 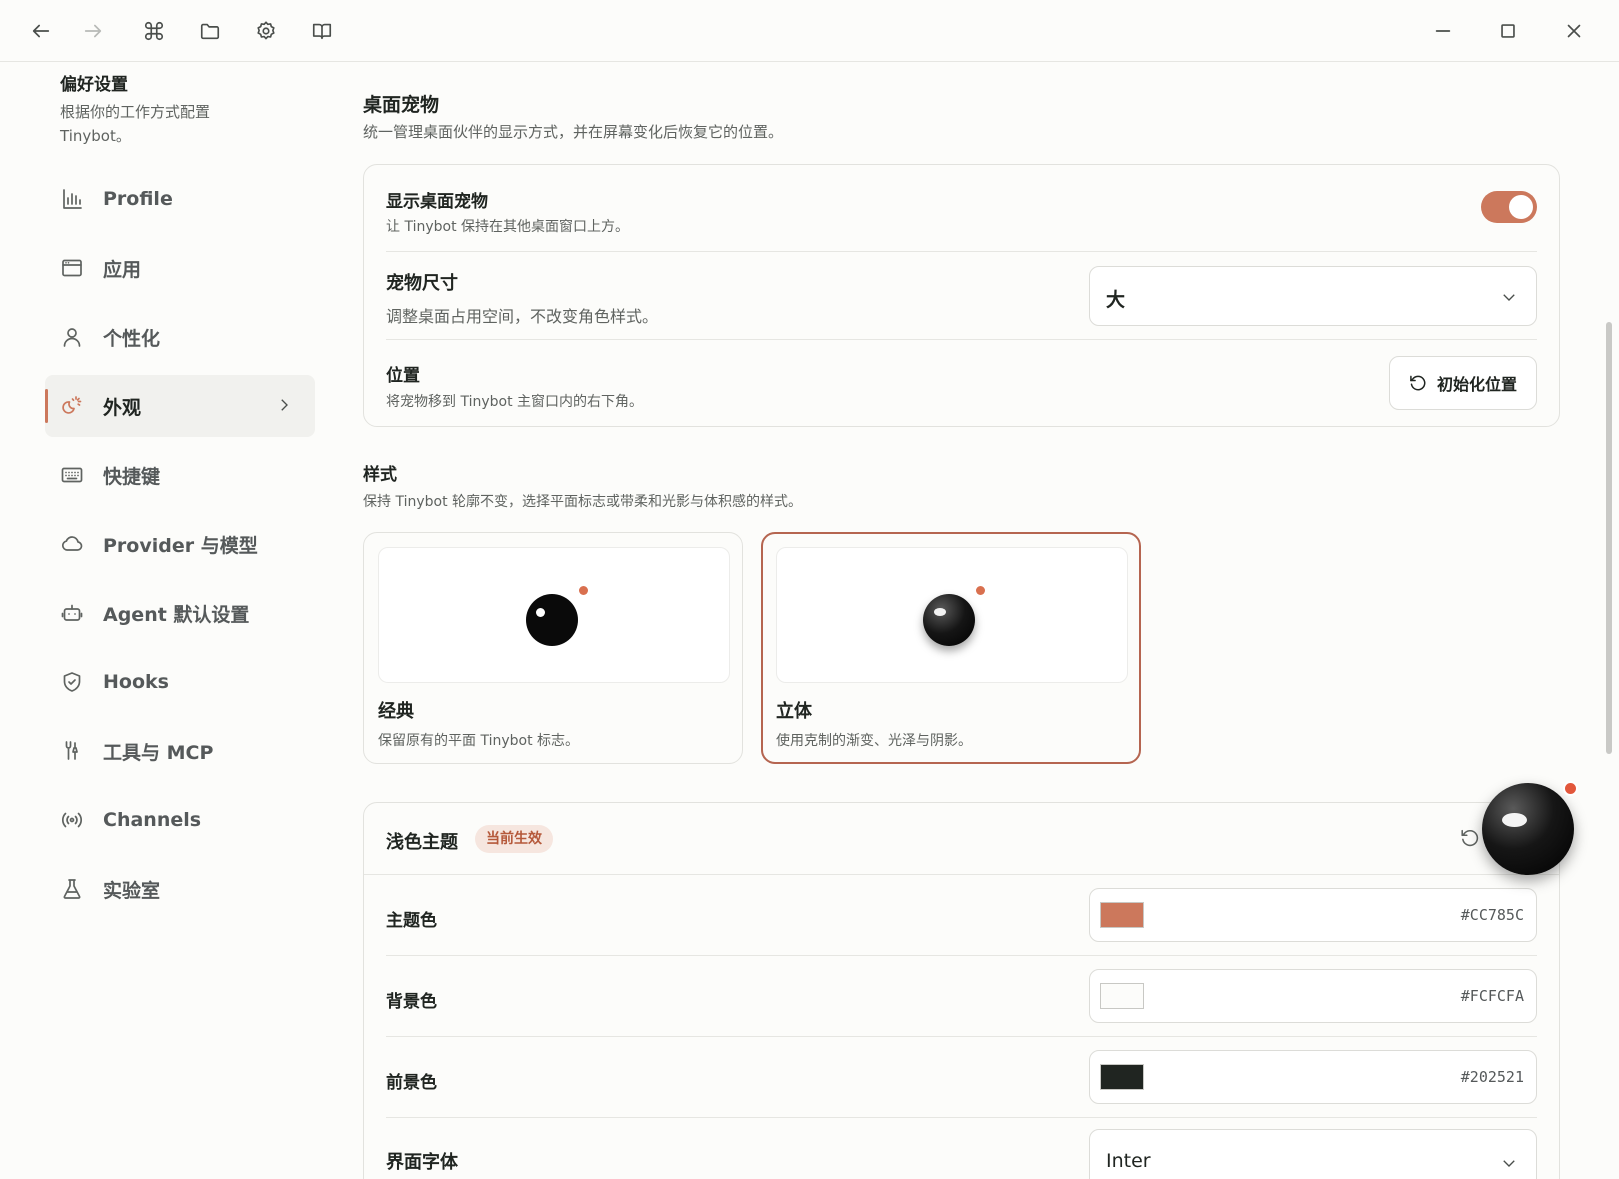 I want to click on pet-size-title: 宠物尺寸, so click(x=422, y=283).